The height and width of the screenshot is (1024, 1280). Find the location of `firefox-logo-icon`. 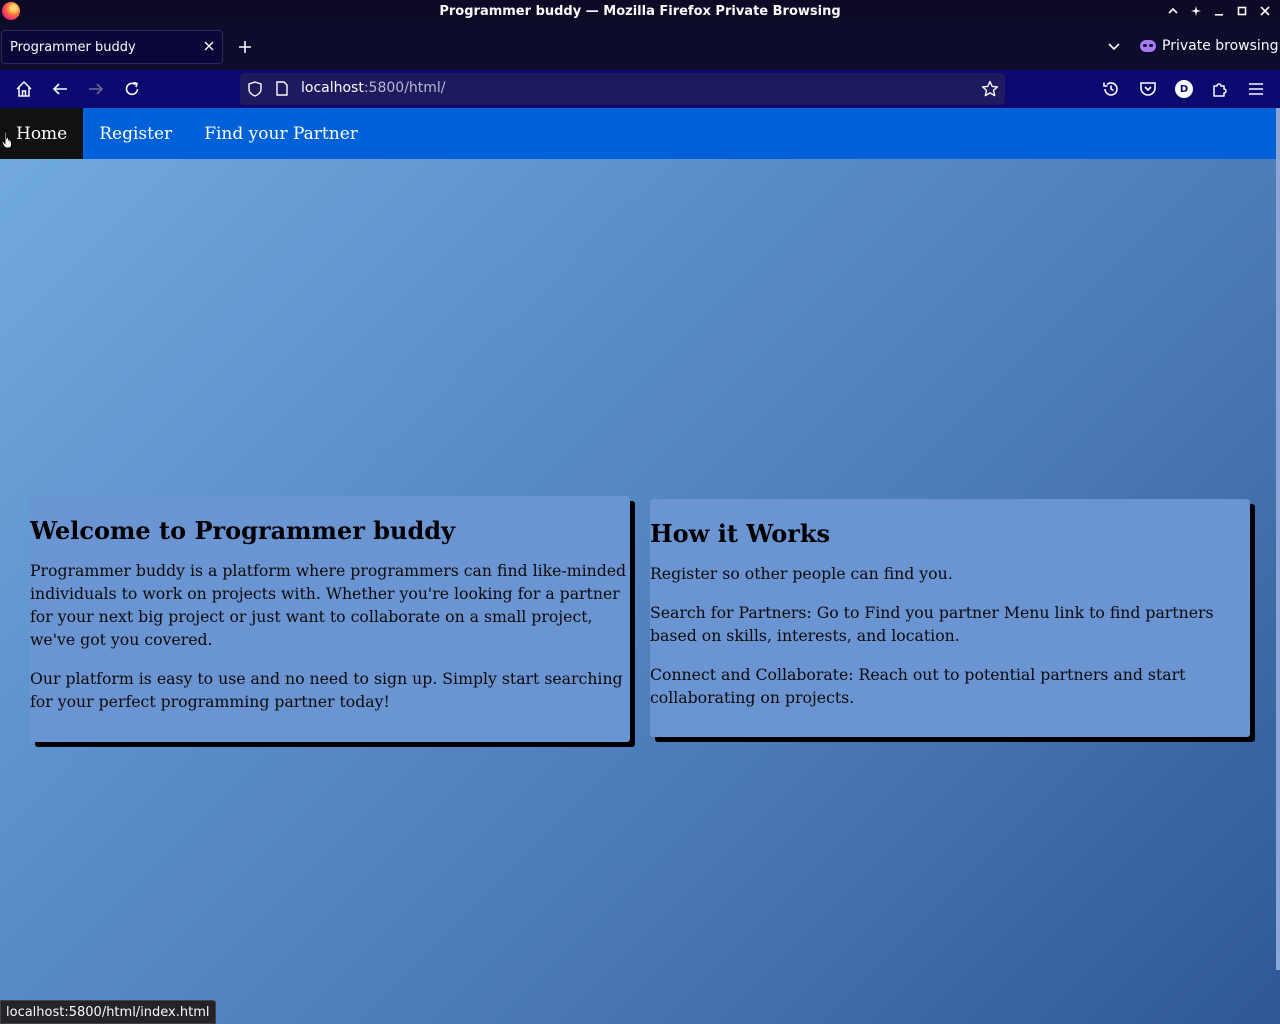

firefox-logo-icon is located at coordinates (11, 11).